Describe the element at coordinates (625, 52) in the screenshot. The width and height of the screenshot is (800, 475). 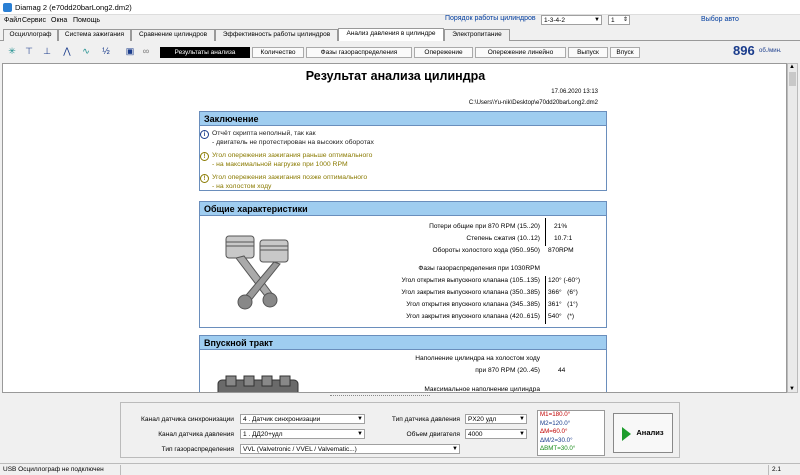
I see `subtab-intake: Впуск` at that location.